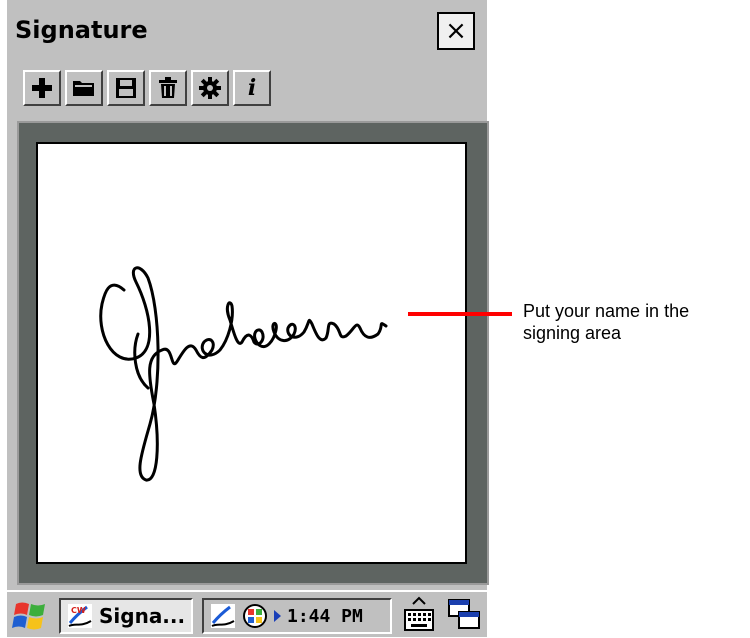 The height and width of the screenshot is (638, 750). What do you see at coordinates (572, 333) in the screenshot?
I see `annotation-line-2: signing area` at bounding box center [572, 333].